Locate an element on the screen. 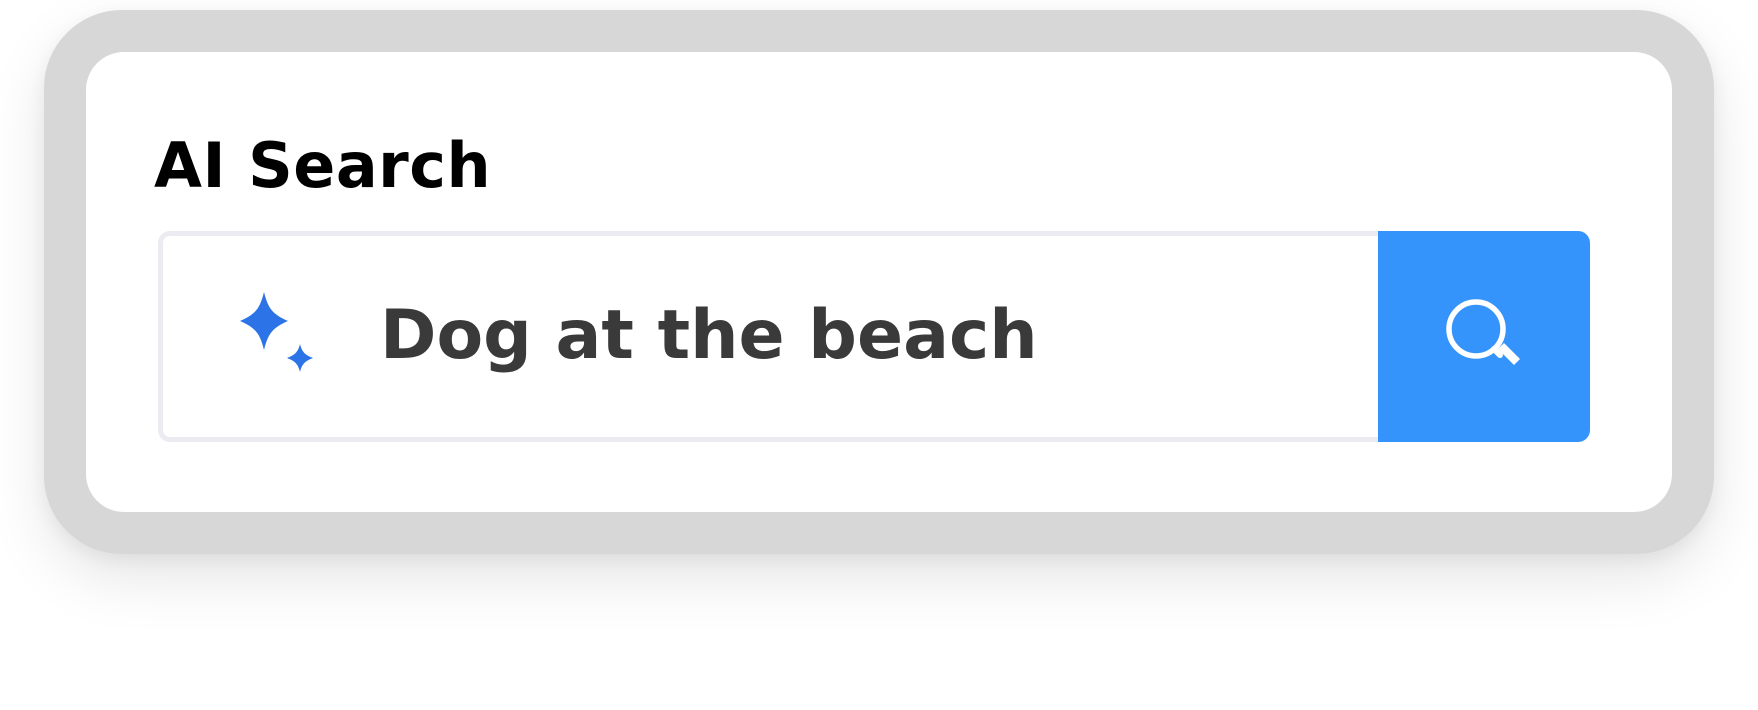 Image resolution: width=1758 pixels, height=710 pixels. sparkle-icon is located at coordinates (276, 336).